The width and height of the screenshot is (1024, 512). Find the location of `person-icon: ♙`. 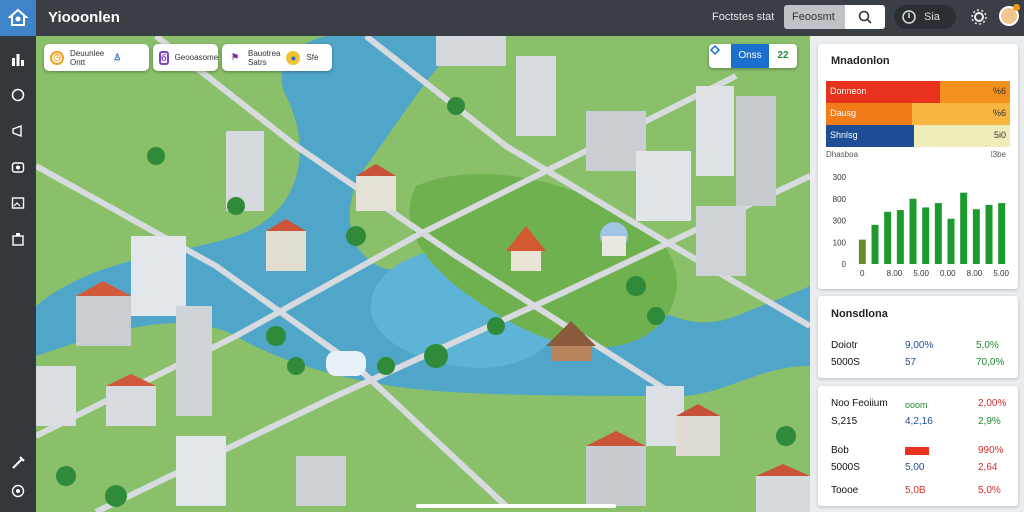

person-icon: ♙ is located at coordinates (117, 57).